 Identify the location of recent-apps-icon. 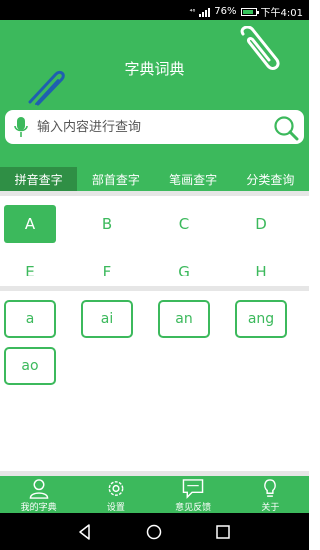
(223, 532).